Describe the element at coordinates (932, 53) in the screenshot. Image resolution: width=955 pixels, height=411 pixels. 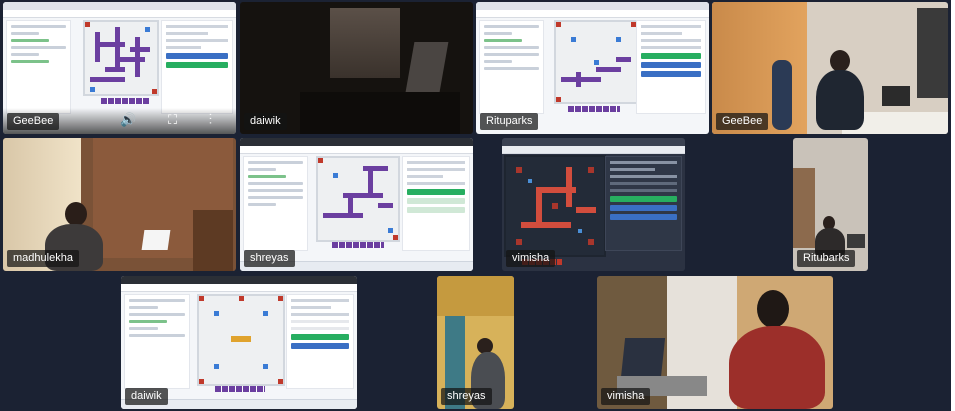
I see `window-frame` at that location.